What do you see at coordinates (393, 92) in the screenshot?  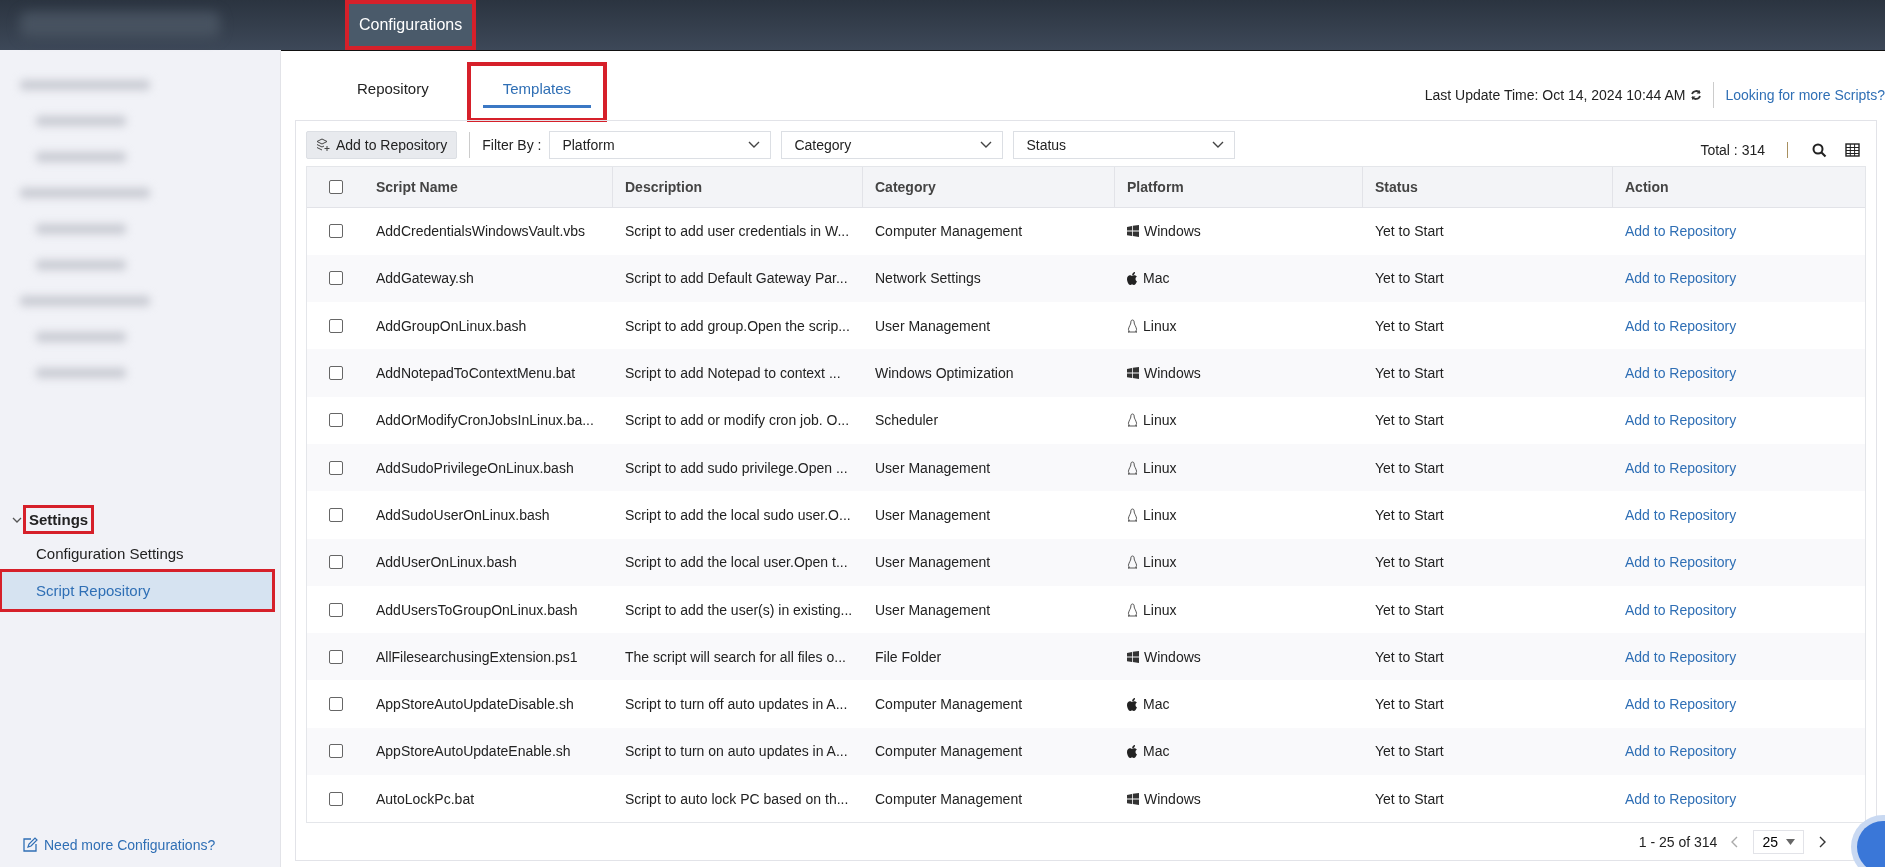 I see `tab: Repository` at bounding box center [393, 92].